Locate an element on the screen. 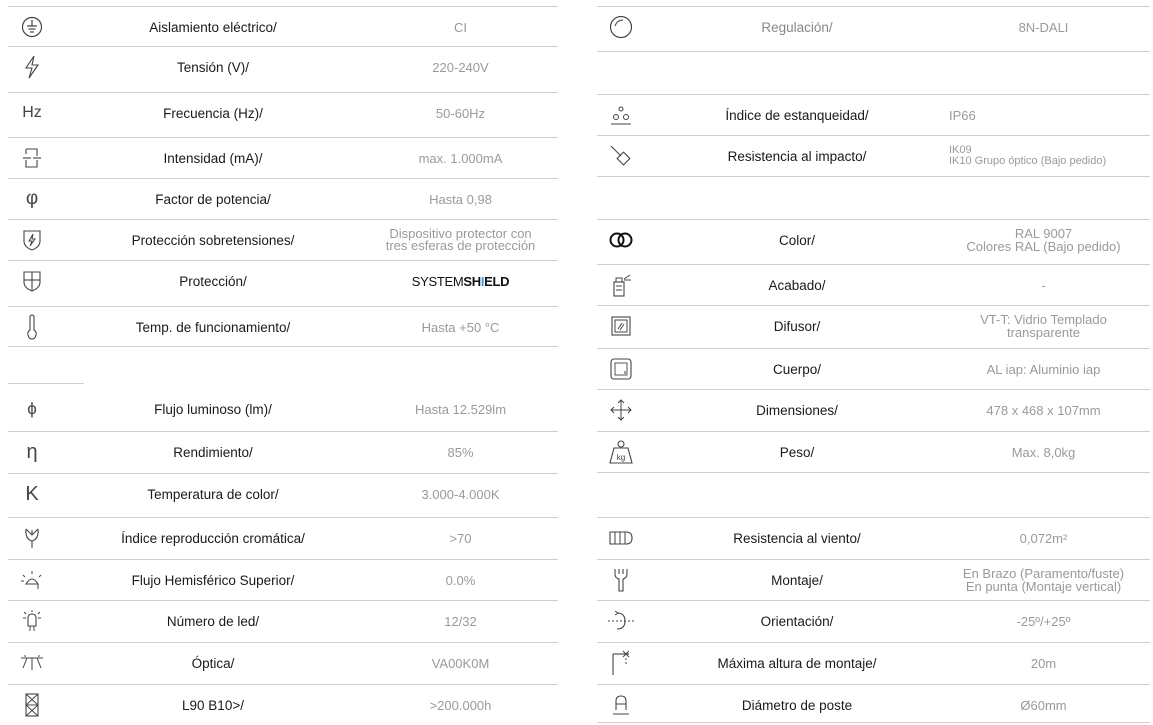 The height and width of the screenshot is (725, 1153). led-icon is located at coordinates (32, 621).